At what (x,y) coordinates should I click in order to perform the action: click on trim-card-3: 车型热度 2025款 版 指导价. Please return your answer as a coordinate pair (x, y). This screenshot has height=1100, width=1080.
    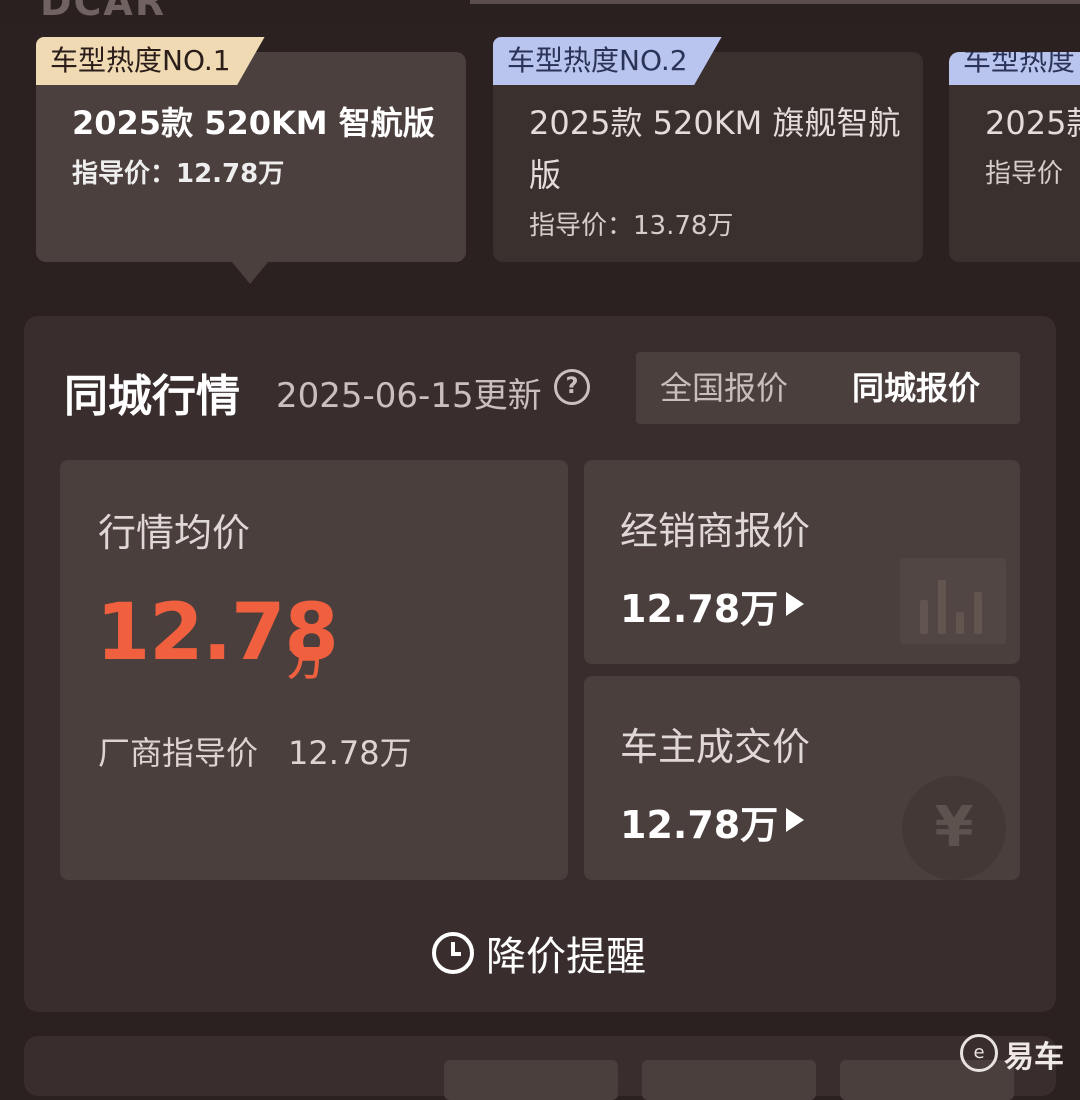
    Looking at the image, I should click on (1014, 157).